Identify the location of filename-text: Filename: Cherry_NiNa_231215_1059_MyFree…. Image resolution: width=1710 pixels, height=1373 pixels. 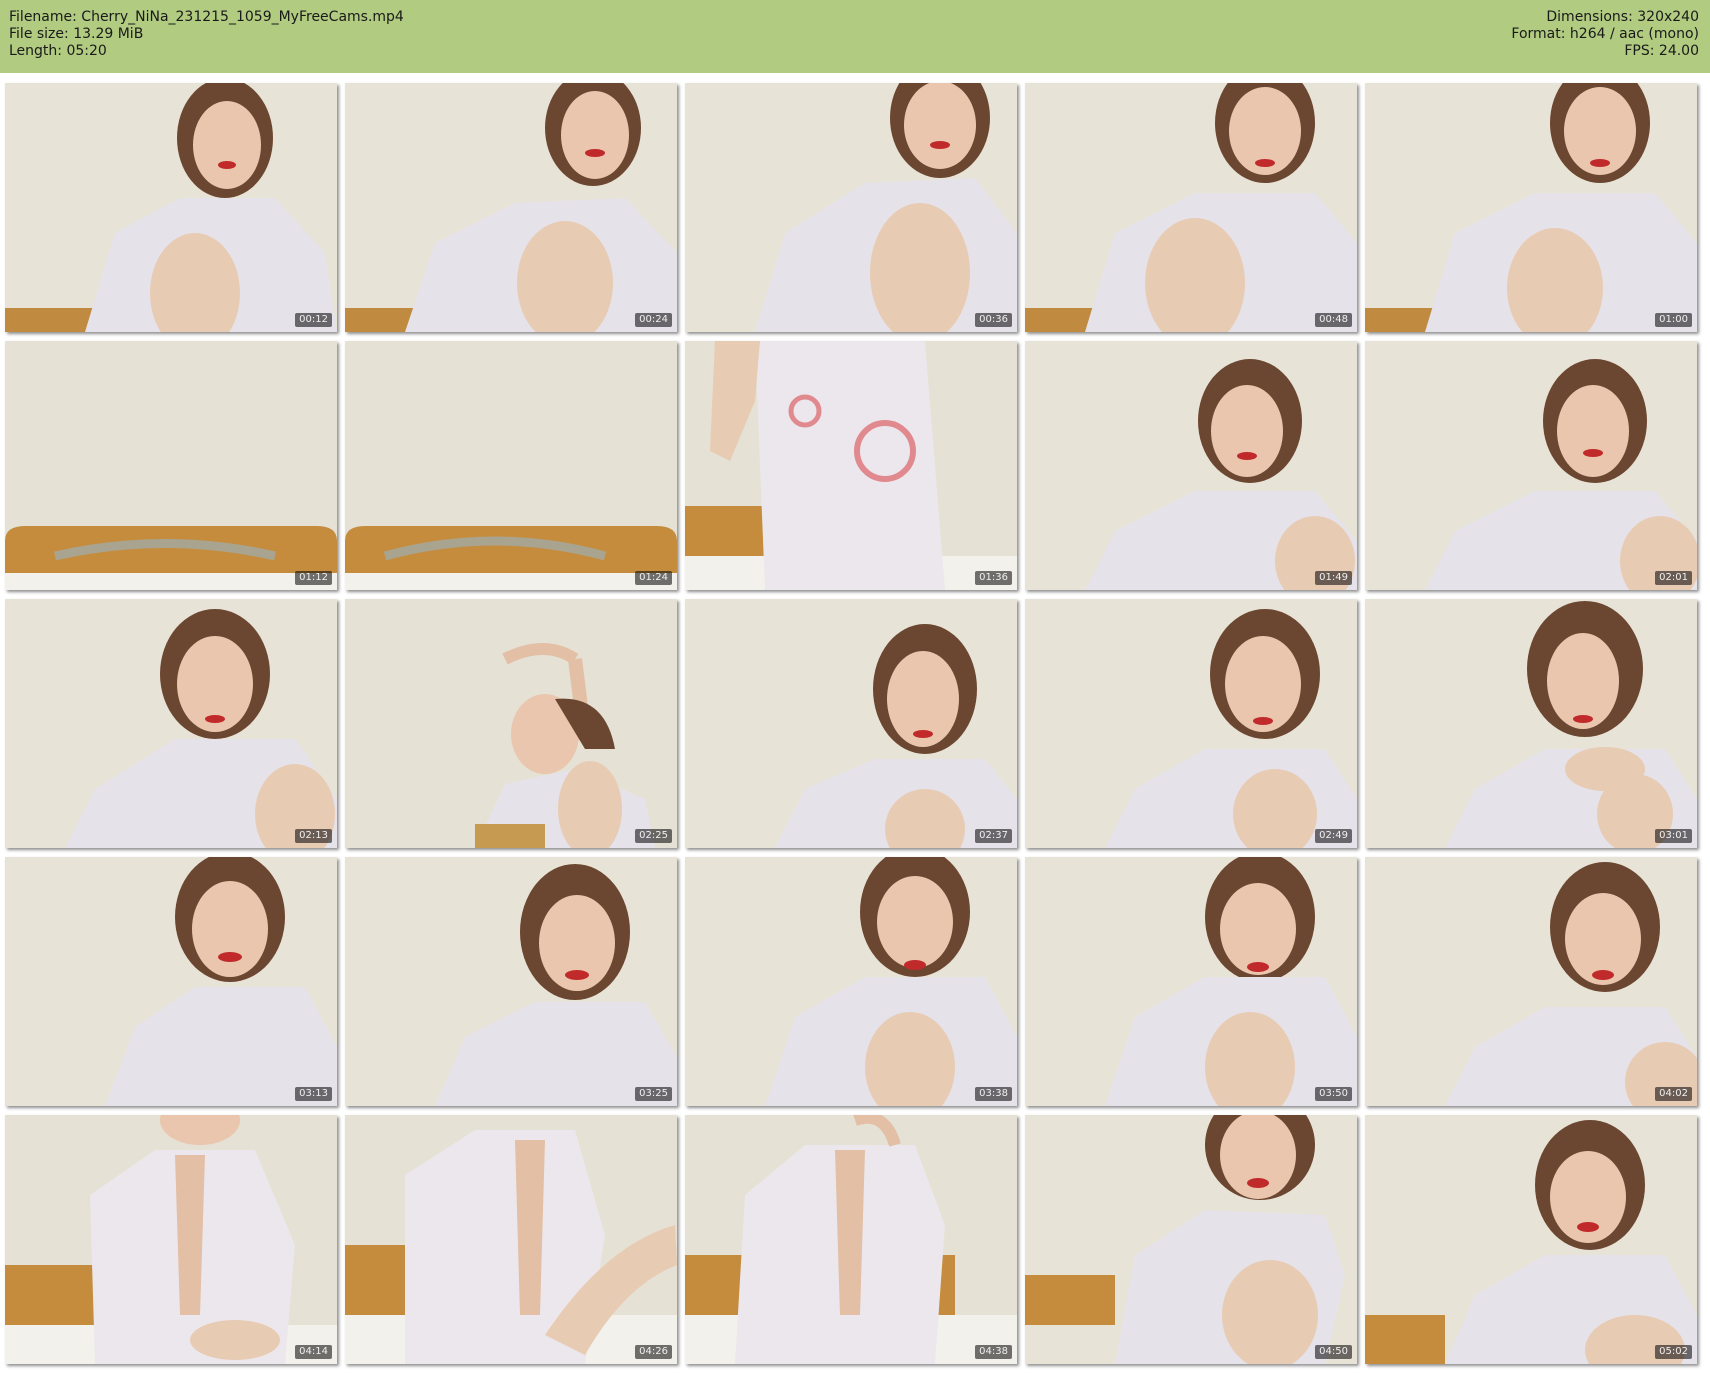
(206, 17).